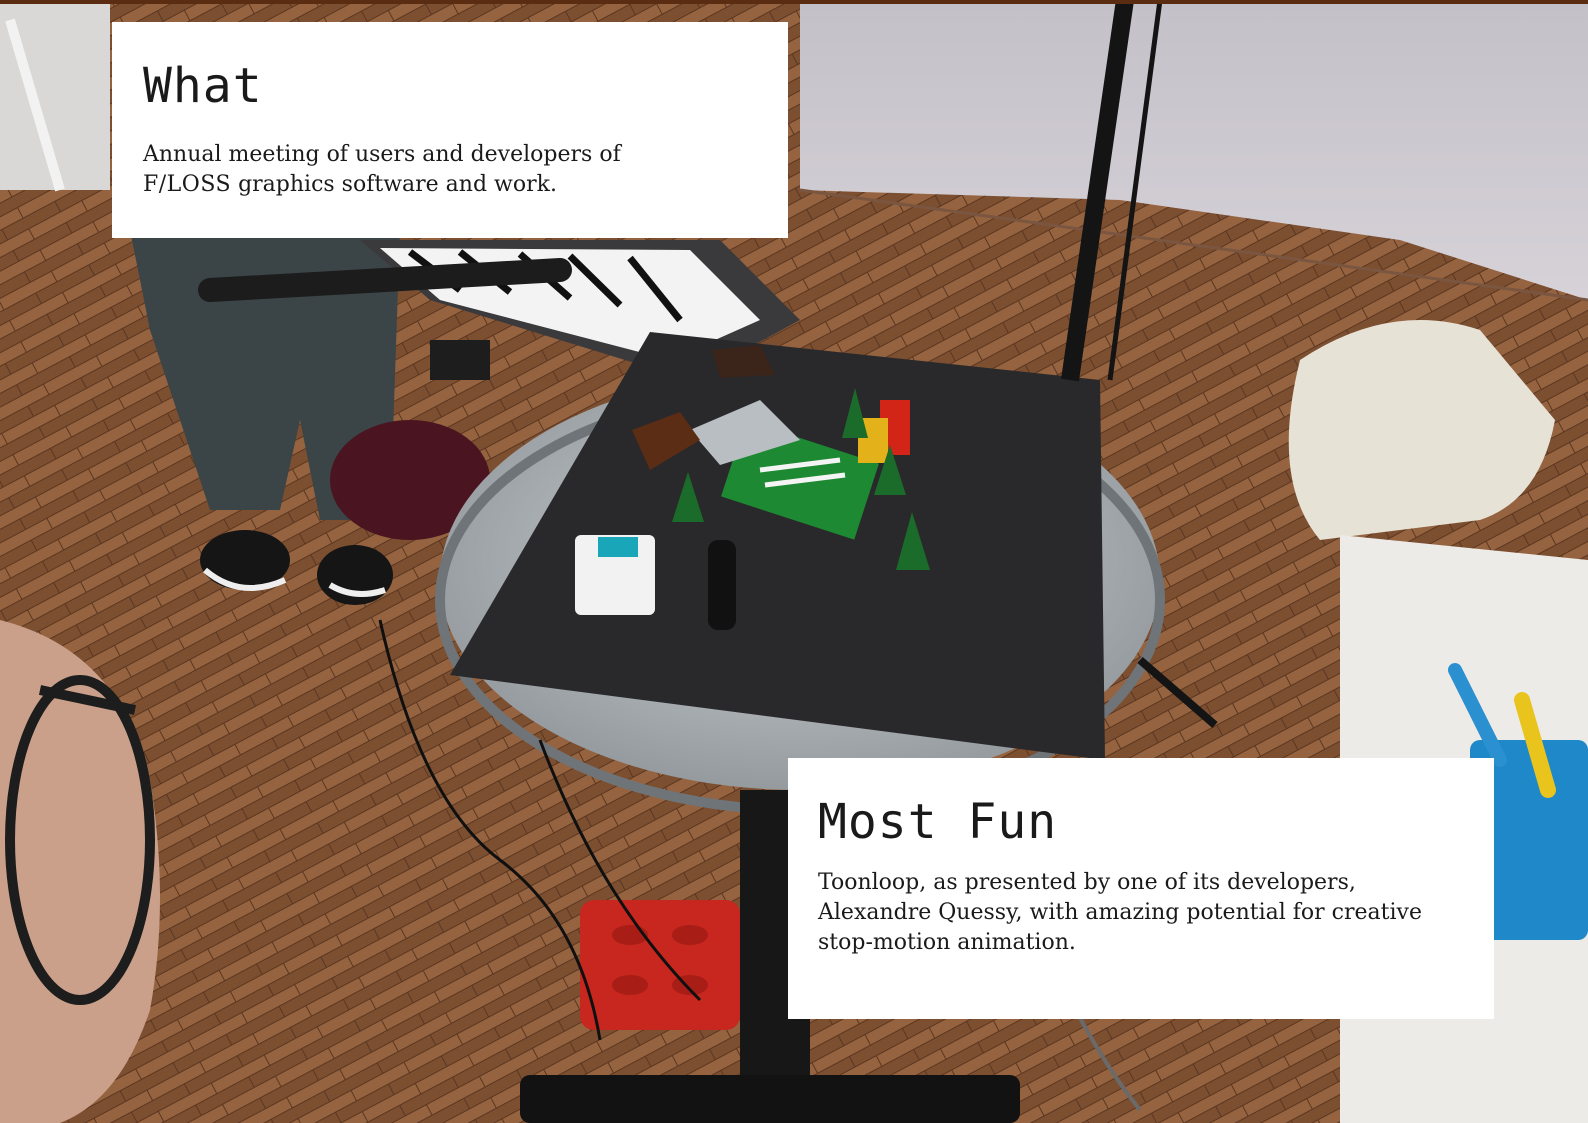 The height and width of the screenshot is (1123, 1588). I want to click on top-border, so click(794, 2).